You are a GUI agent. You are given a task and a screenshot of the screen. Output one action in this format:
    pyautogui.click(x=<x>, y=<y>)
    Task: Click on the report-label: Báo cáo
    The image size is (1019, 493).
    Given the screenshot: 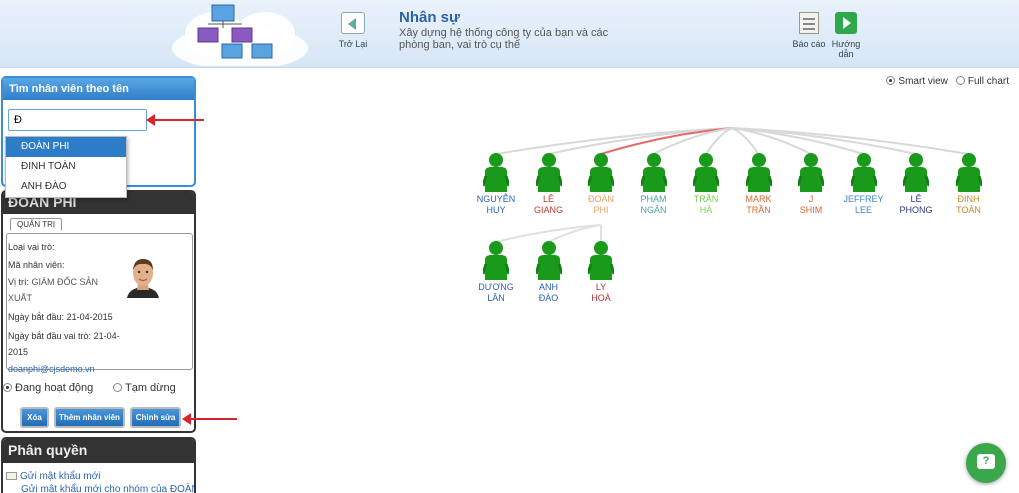 What is the action you would take?
    pyautogui.click(x=809, y=44)
    